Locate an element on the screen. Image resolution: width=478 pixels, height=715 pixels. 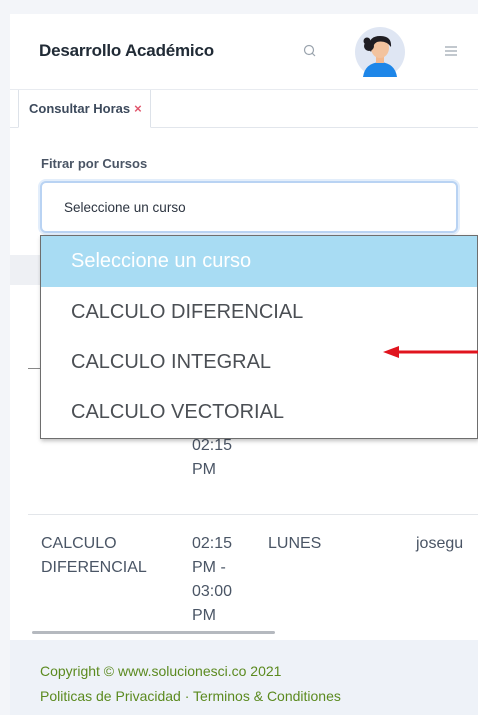
tab-label: Consultar Horas is located at coordinates (80, 108).